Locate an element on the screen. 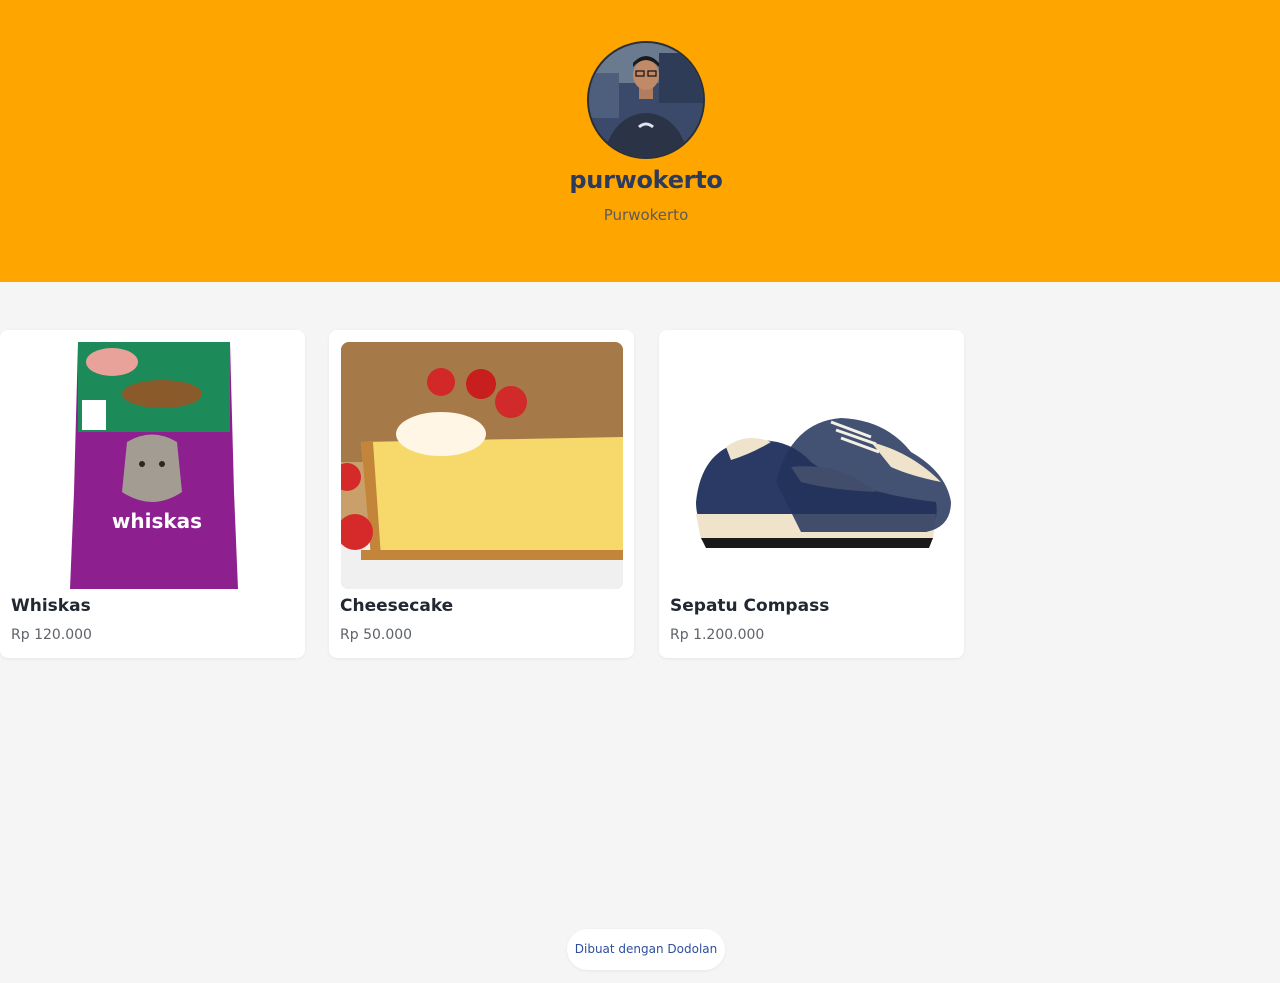  product-image-cheesecake is located at coordinates (482, 465).